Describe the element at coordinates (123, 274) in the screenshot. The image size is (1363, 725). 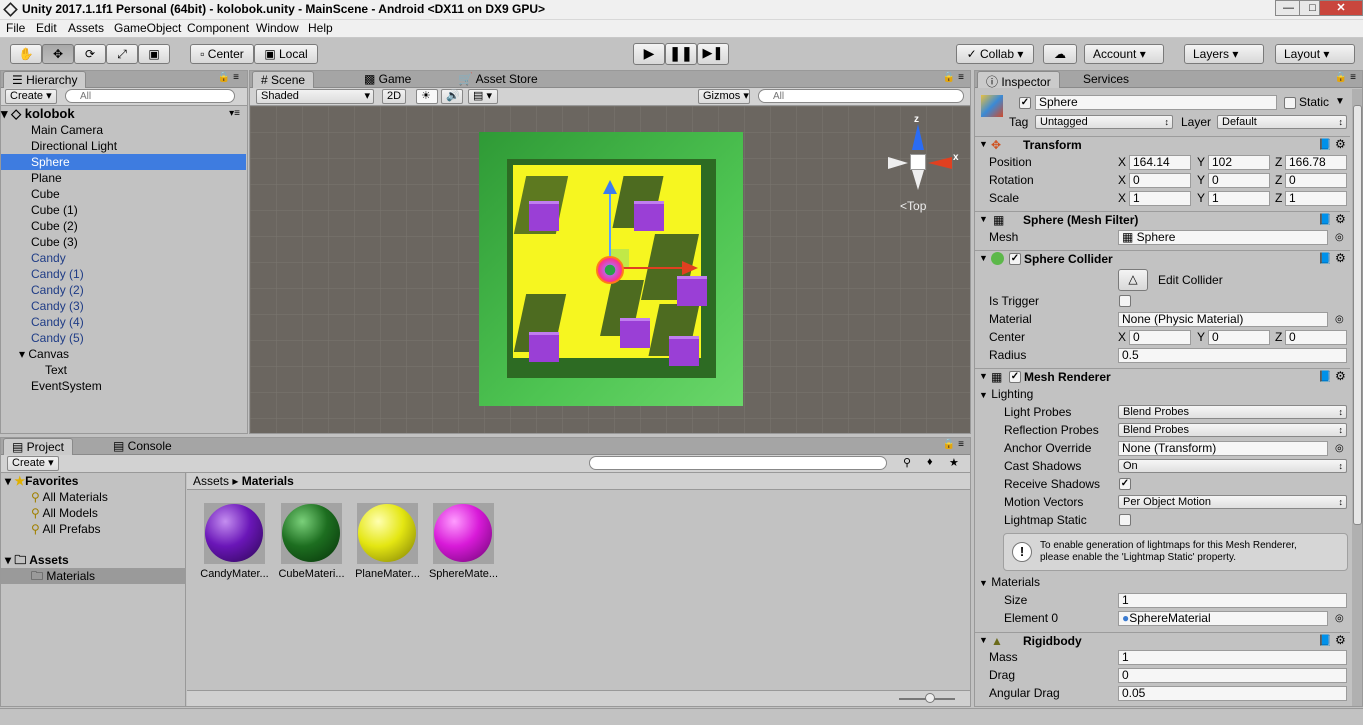
I see `hierarchy-item-candy-1: Candy (1)` at that location.